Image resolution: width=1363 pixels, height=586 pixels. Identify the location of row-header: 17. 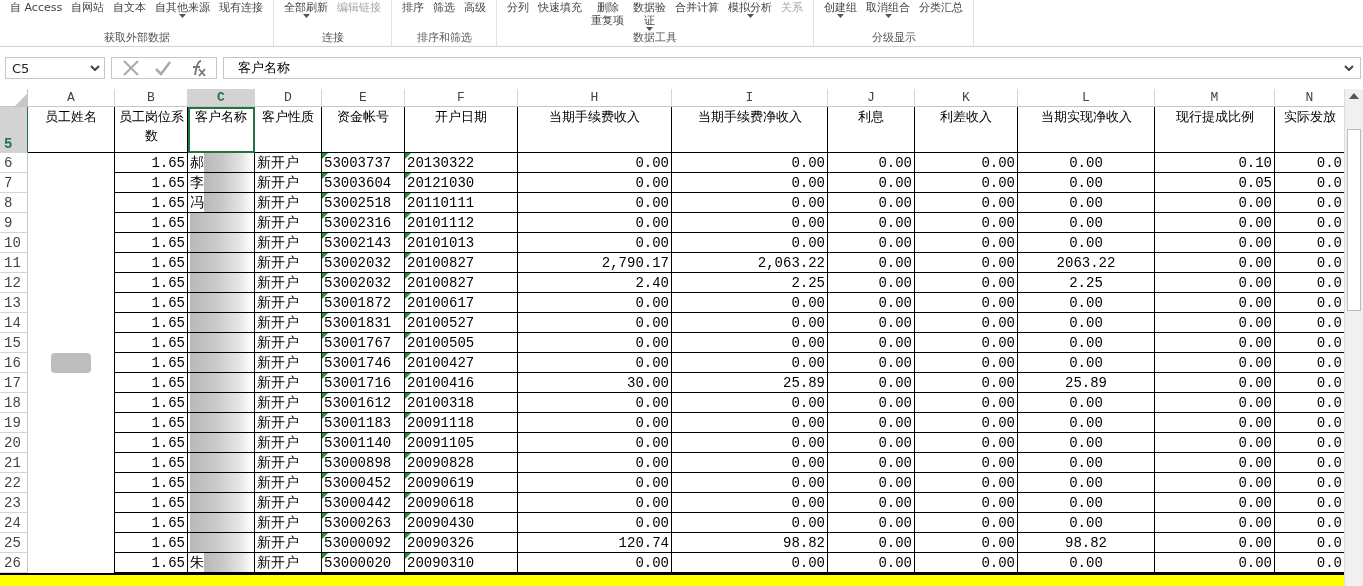
(14, 383).